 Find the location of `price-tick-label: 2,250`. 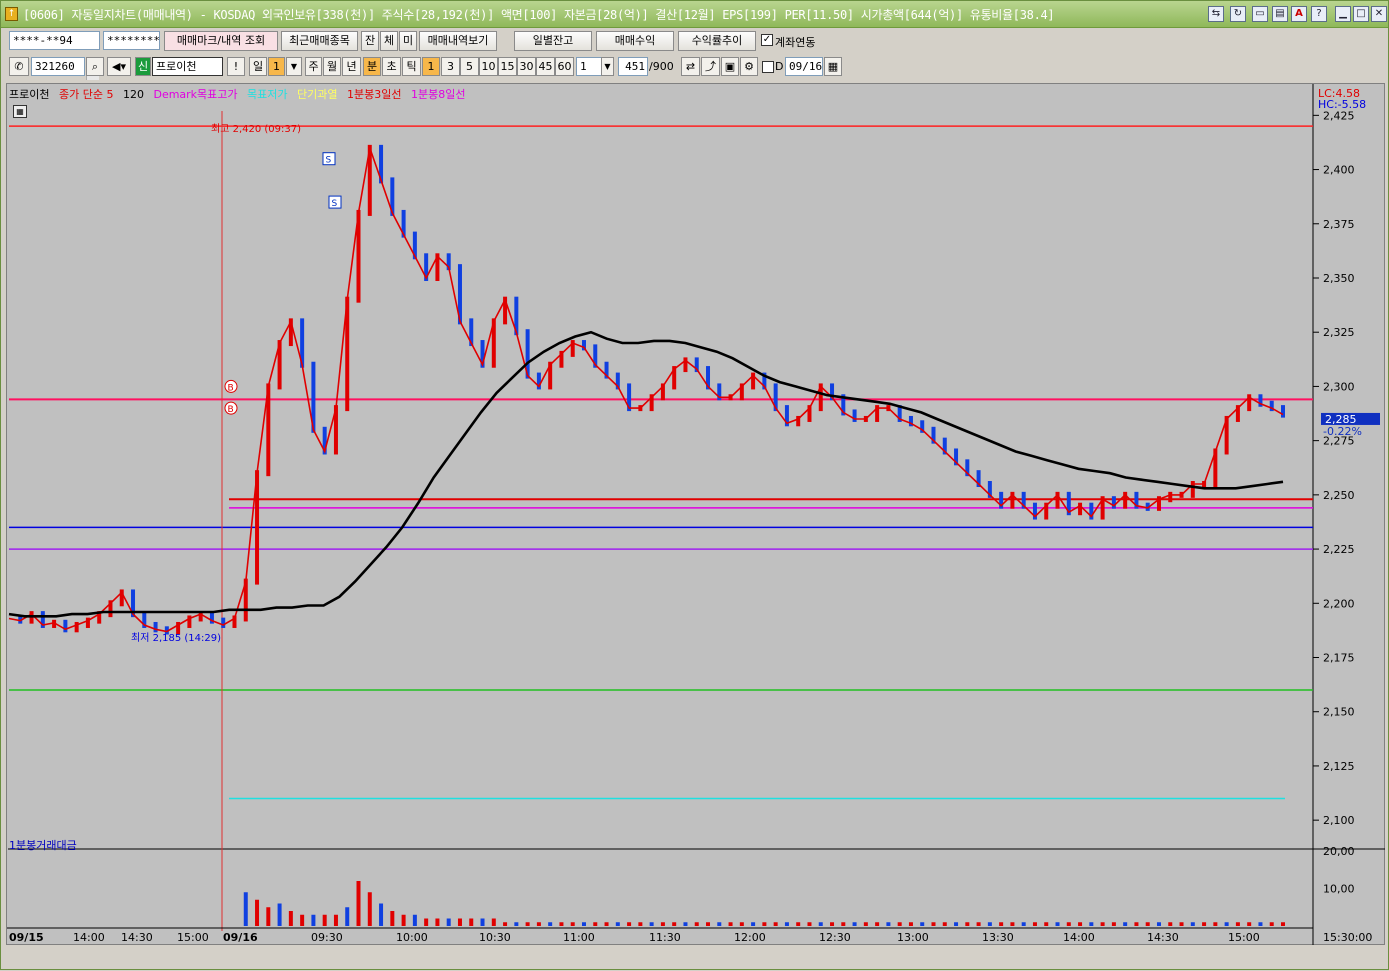

price-tick-label: 2,250 is located at coordinates (1339, 495).